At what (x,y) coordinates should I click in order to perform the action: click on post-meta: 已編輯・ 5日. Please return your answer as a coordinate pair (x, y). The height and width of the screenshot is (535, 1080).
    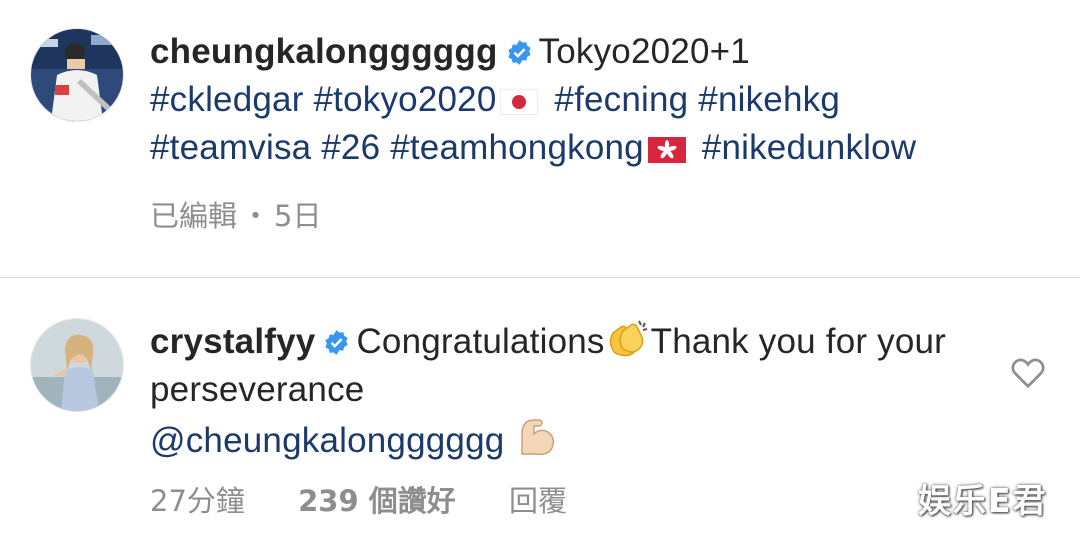
    Looking at the image, I should click on (257, 214).